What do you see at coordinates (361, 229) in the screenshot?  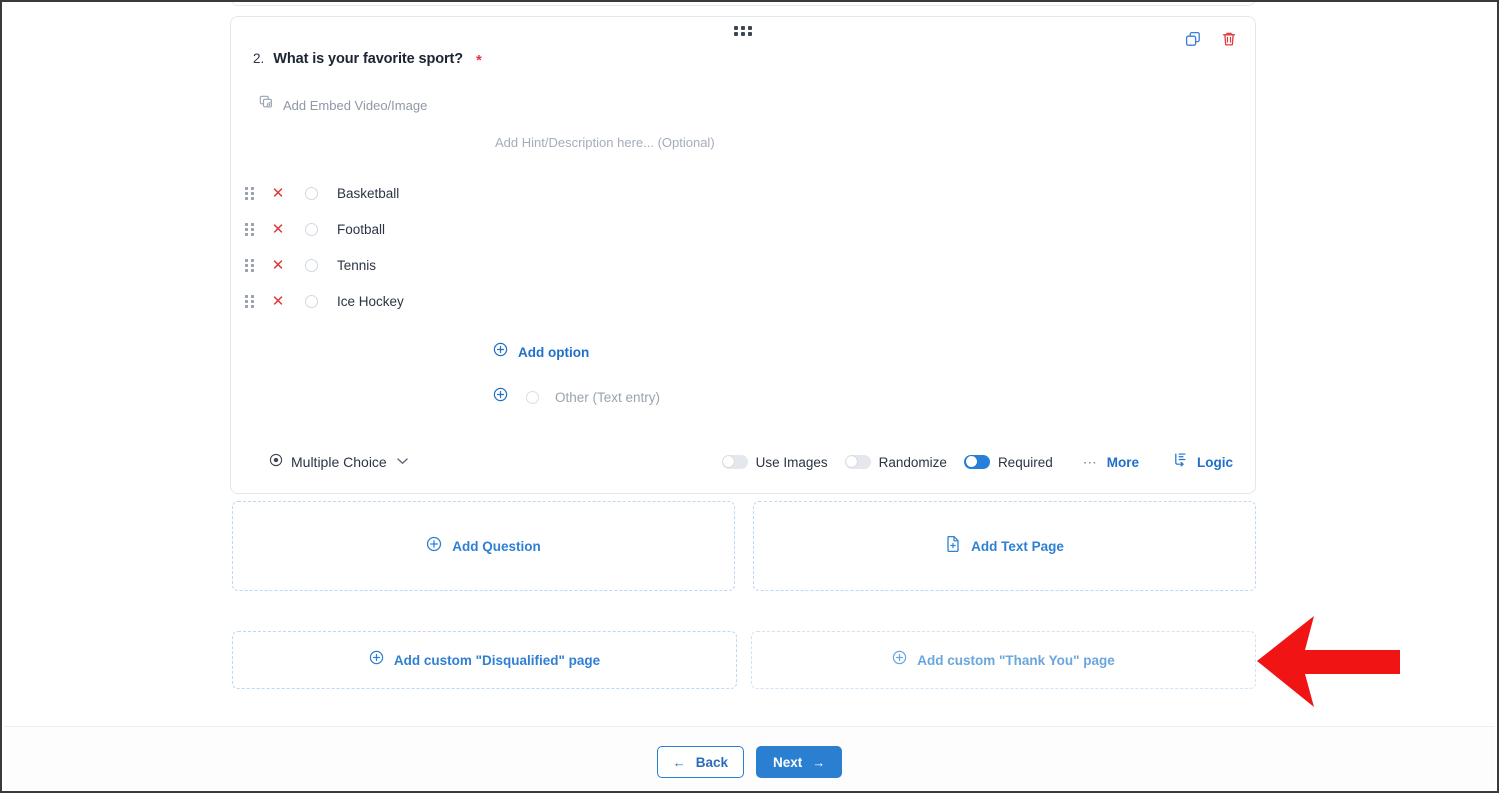 I see `option-label: Football` at bounding box center [361, 229].